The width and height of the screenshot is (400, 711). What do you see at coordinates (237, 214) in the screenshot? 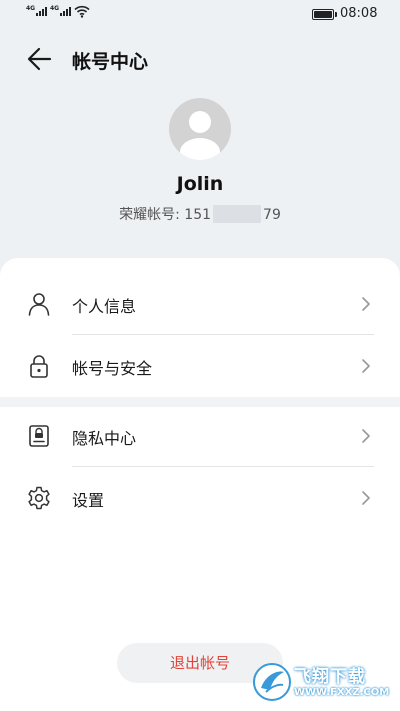
I see `account-mask` at bounding box center [237, 214].